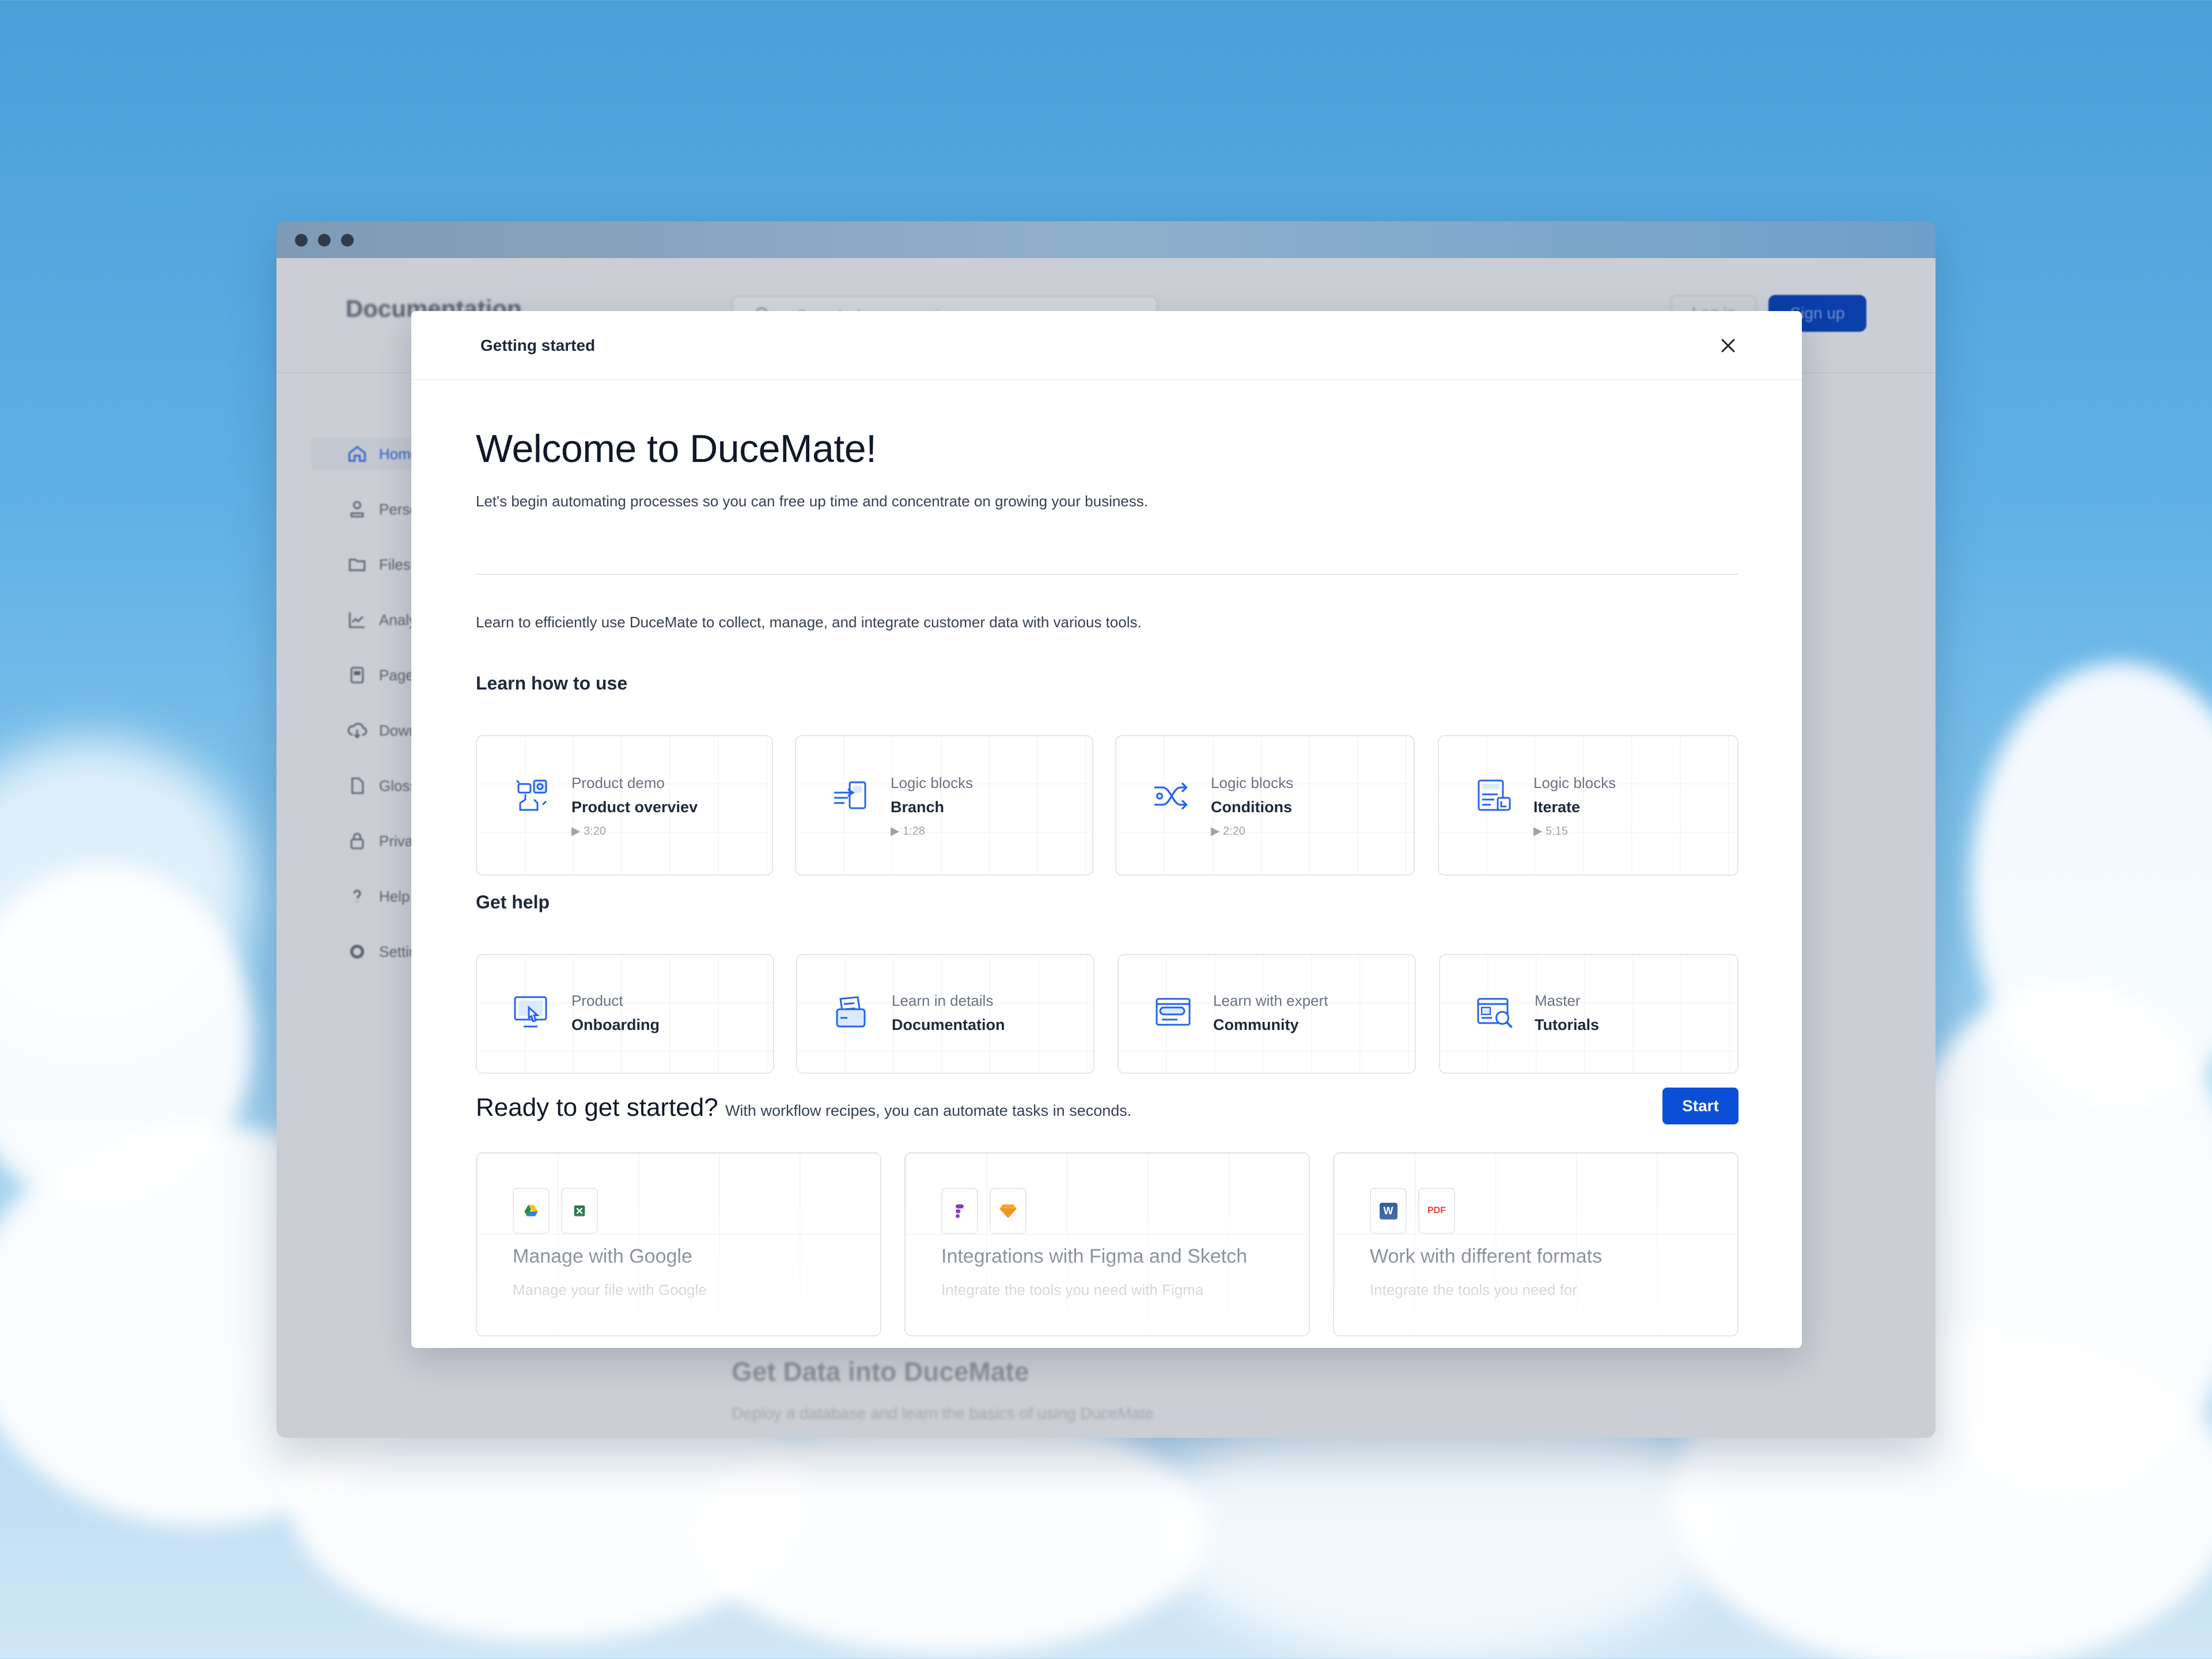 The height and width of the screenshot is (1659, 2212). Describe the element at coordinates (513, 902) in the screenshot. I see `help-section-title: Get help` at that location.